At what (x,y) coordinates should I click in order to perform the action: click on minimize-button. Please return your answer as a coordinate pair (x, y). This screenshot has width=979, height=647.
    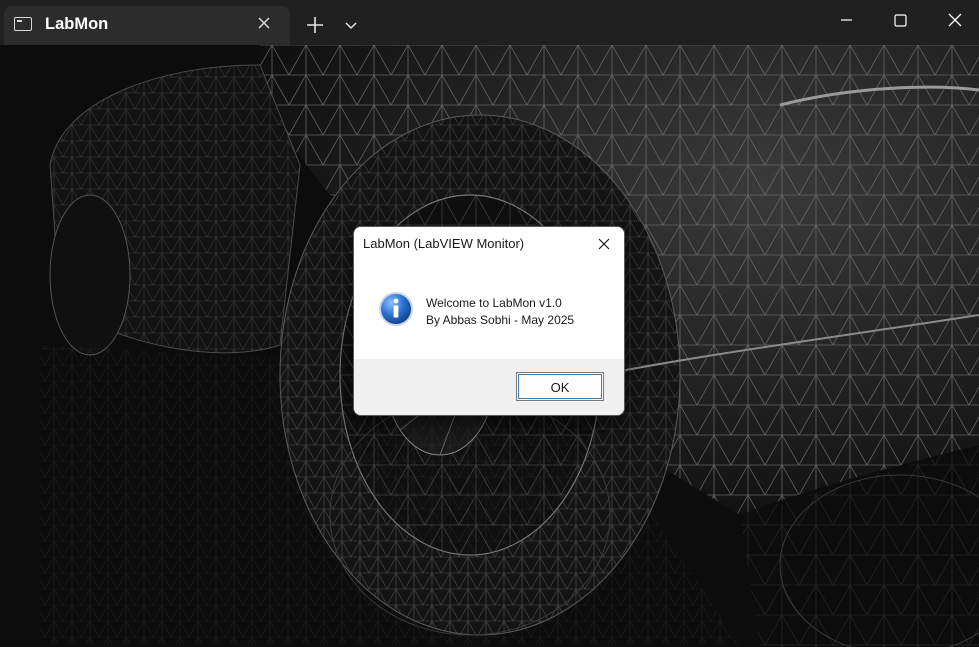
    Looking at the image, I should click on (846, 20).